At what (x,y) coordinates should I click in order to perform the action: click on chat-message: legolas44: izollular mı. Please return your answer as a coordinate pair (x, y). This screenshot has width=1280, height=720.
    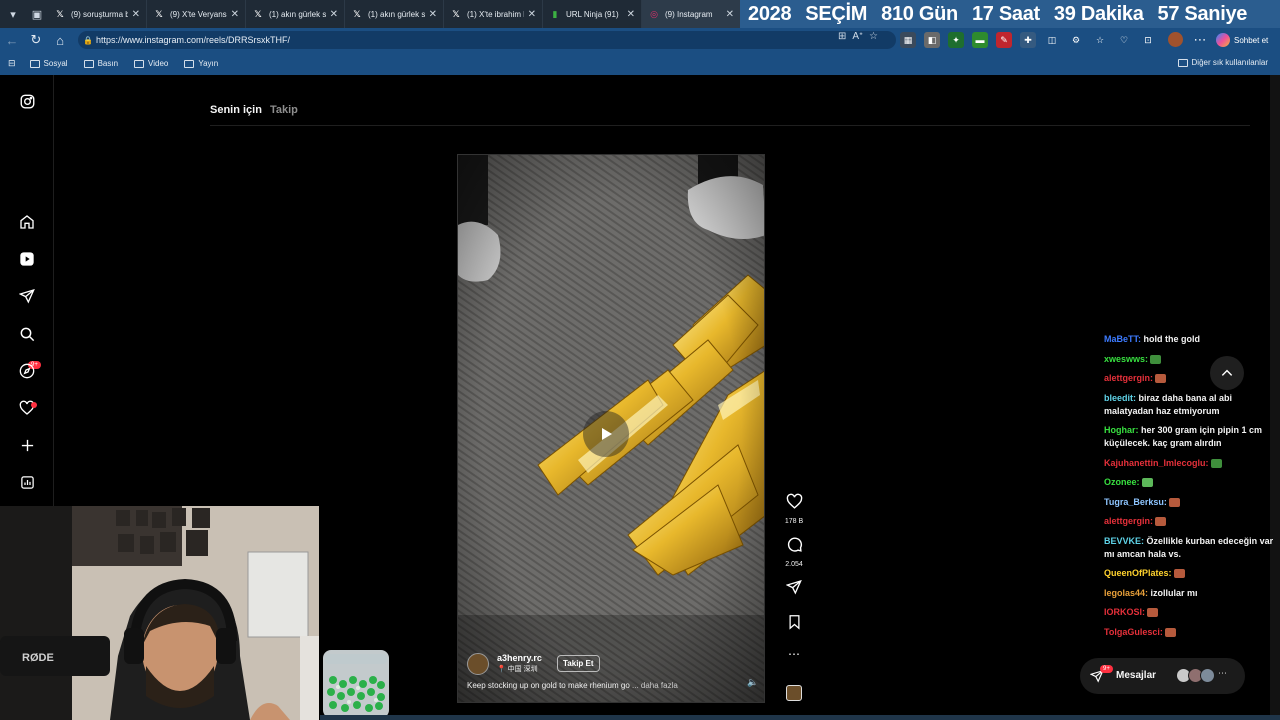
    Looking at the image, I should click on (1189, 593).